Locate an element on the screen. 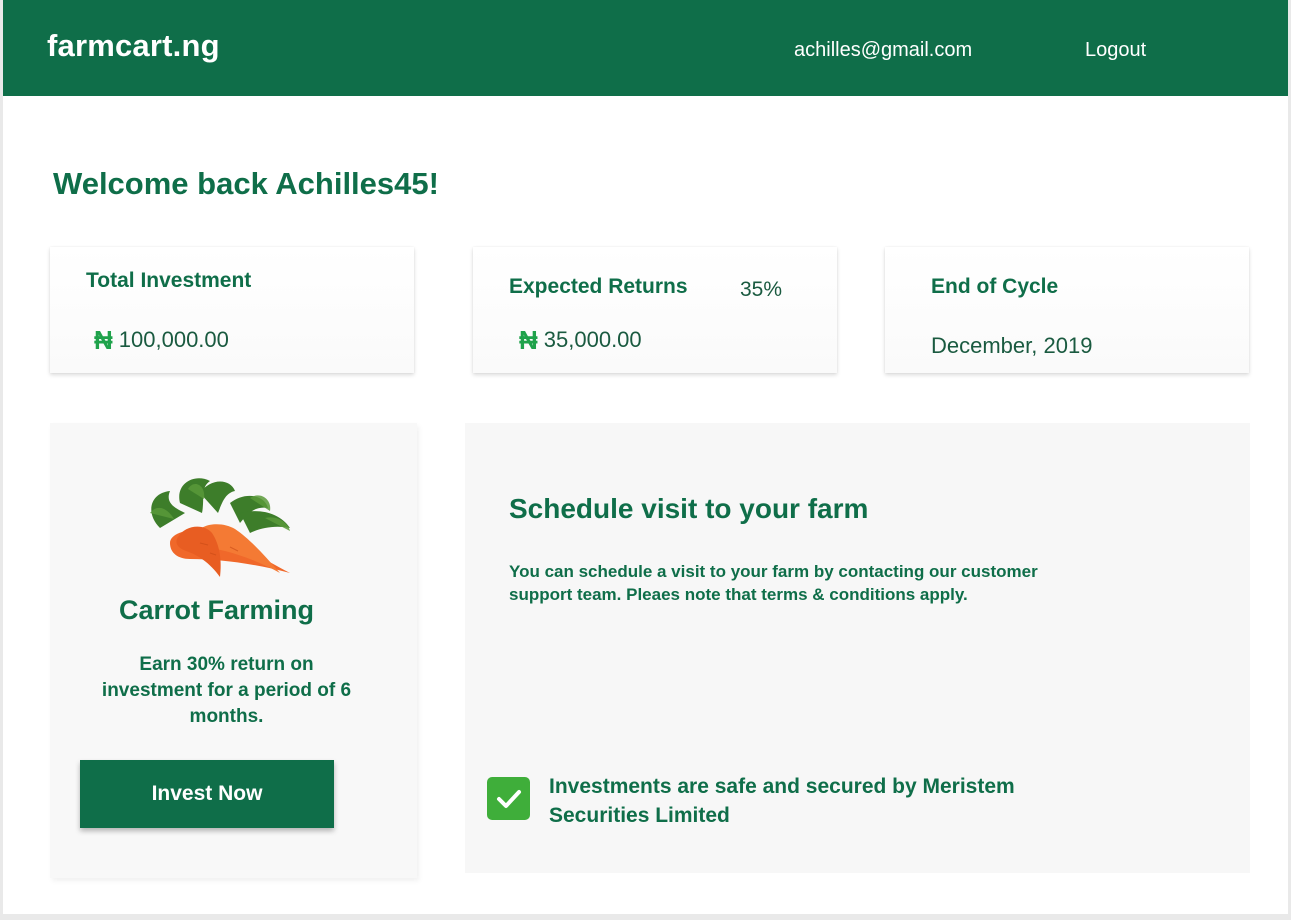 The height and width of the screenshot is (920, 1291). product-title: Carrot Farming is located at coordinates (216, 610).